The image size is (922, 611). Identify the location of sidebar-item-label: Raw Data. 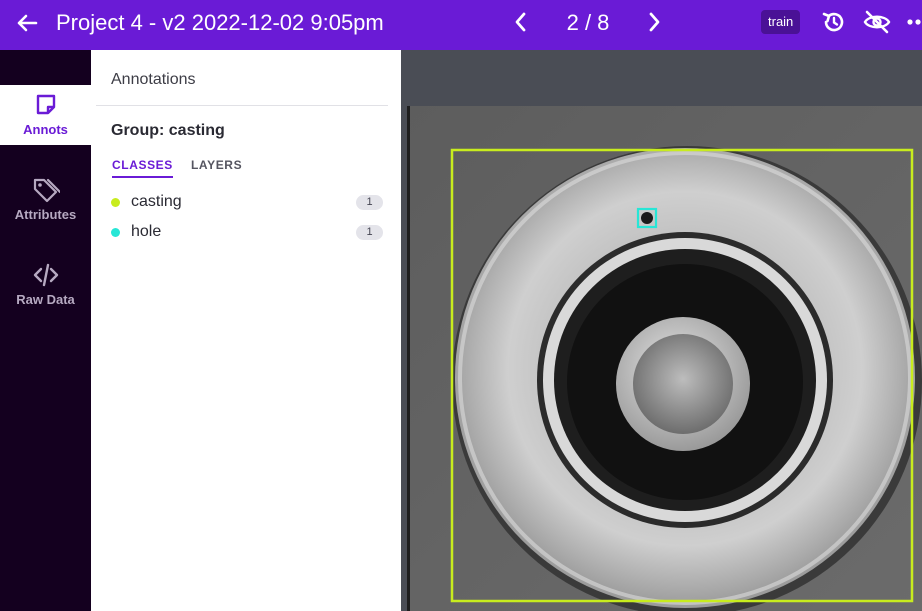
(45, 299).